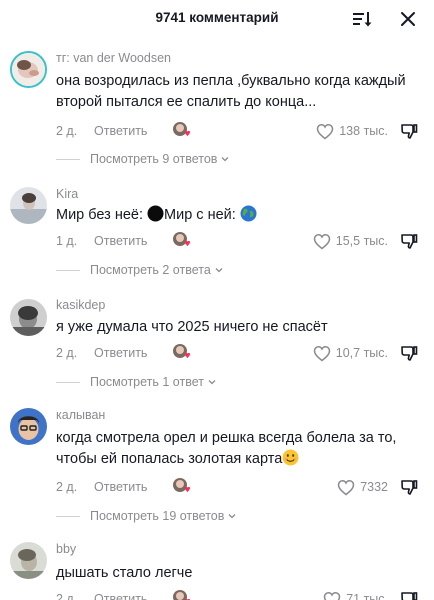  Describe the element at coordinates (150, 270) in the screenshot. I see `view-replies-label: Посмотреть 2 ответа` at that location.